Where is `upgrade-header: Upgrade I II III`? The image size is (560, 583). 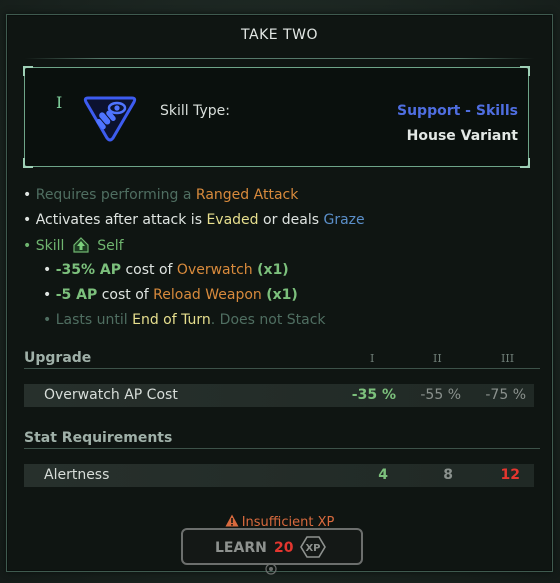 upgrade-header: Upgrade I II III is located at coordinates (282, 359).